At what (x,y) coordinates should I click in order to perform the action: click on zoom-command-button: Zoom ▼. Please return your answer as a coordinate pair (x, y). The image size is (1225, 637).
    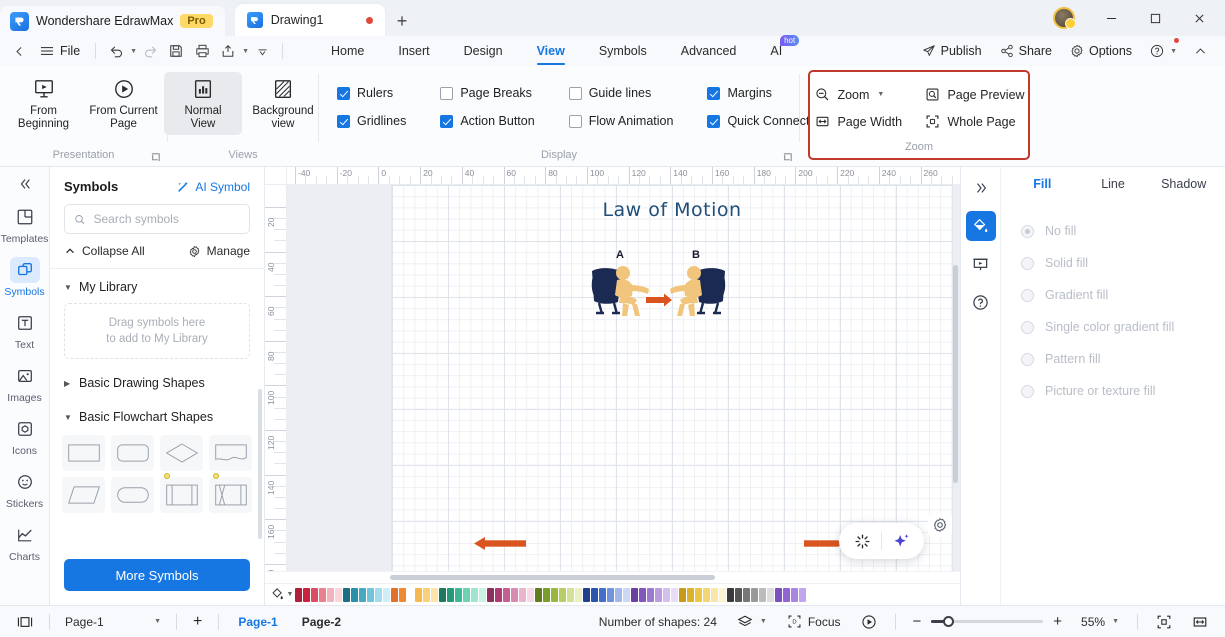
    Looking at the image, I should click on (864, 94).